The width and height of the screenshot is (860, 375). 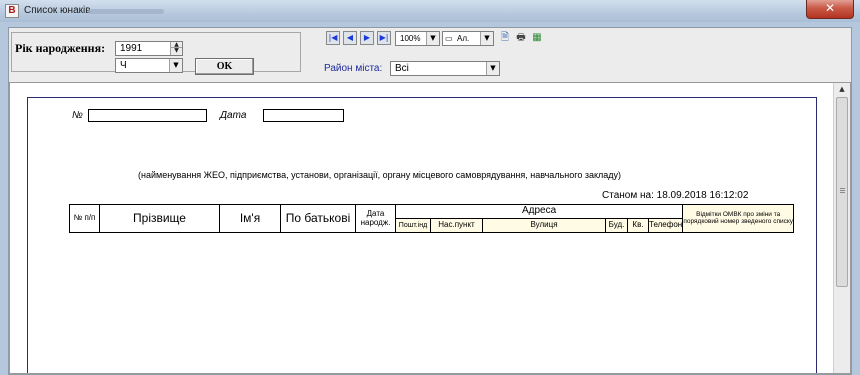 I want to click on date-label: Дата, so click(x=233, y=115).